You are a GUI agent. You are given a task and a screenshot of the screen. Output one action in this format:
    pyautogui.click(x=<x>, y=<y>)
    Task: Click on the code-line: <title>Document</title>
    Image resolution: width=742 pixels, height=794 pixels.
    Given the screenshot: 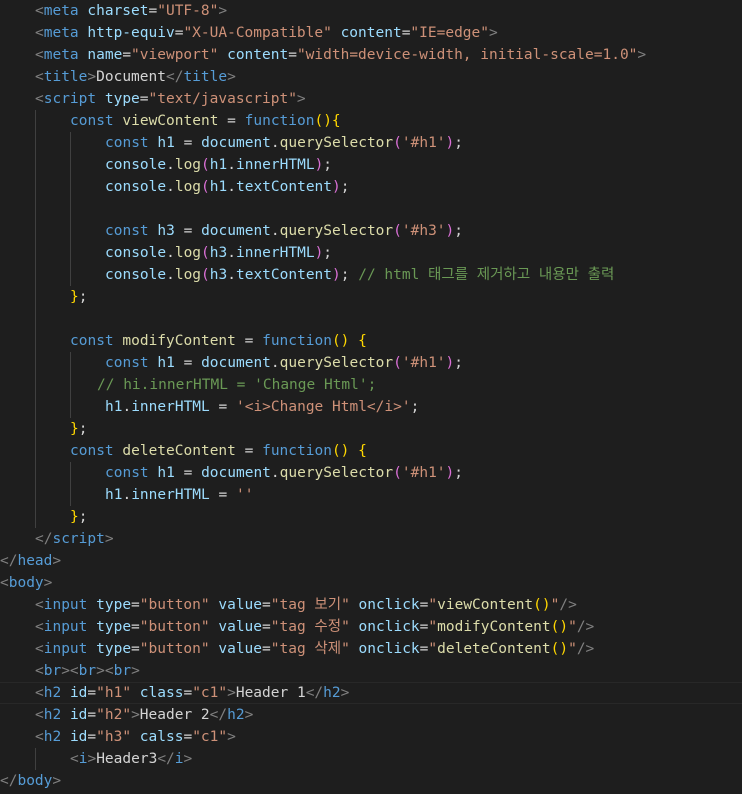 What is the action you would take?
    pyautogui.click(x=371, y=77)
    